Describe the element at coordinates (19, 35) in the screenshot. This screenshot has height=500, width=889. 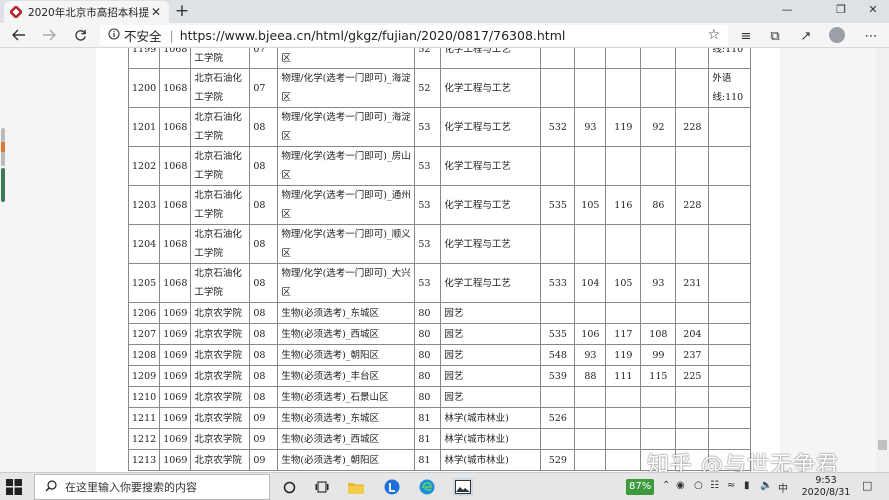
I see `back-icon` at that location.